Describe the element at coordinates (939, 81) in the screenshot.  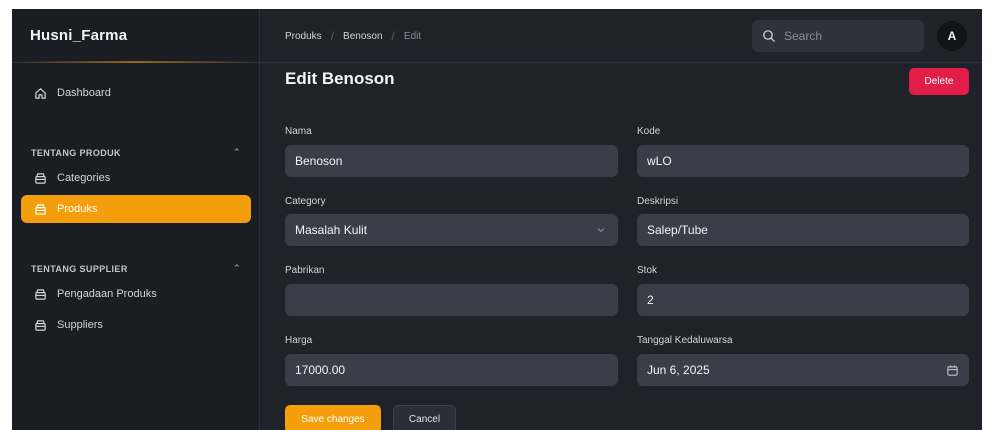
I see `delete-button: Delete` at that location.